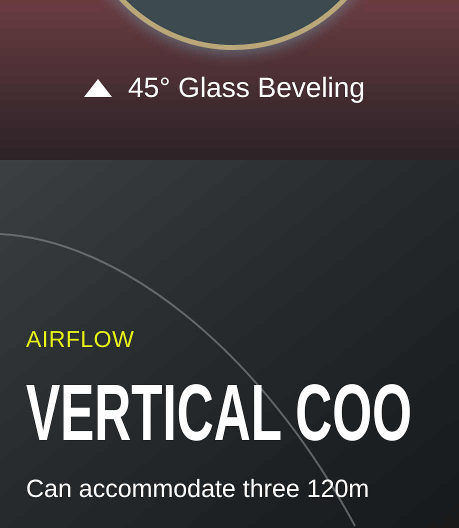  I want to click on section-body: Can accommodate three 120m, so click(198, 489).